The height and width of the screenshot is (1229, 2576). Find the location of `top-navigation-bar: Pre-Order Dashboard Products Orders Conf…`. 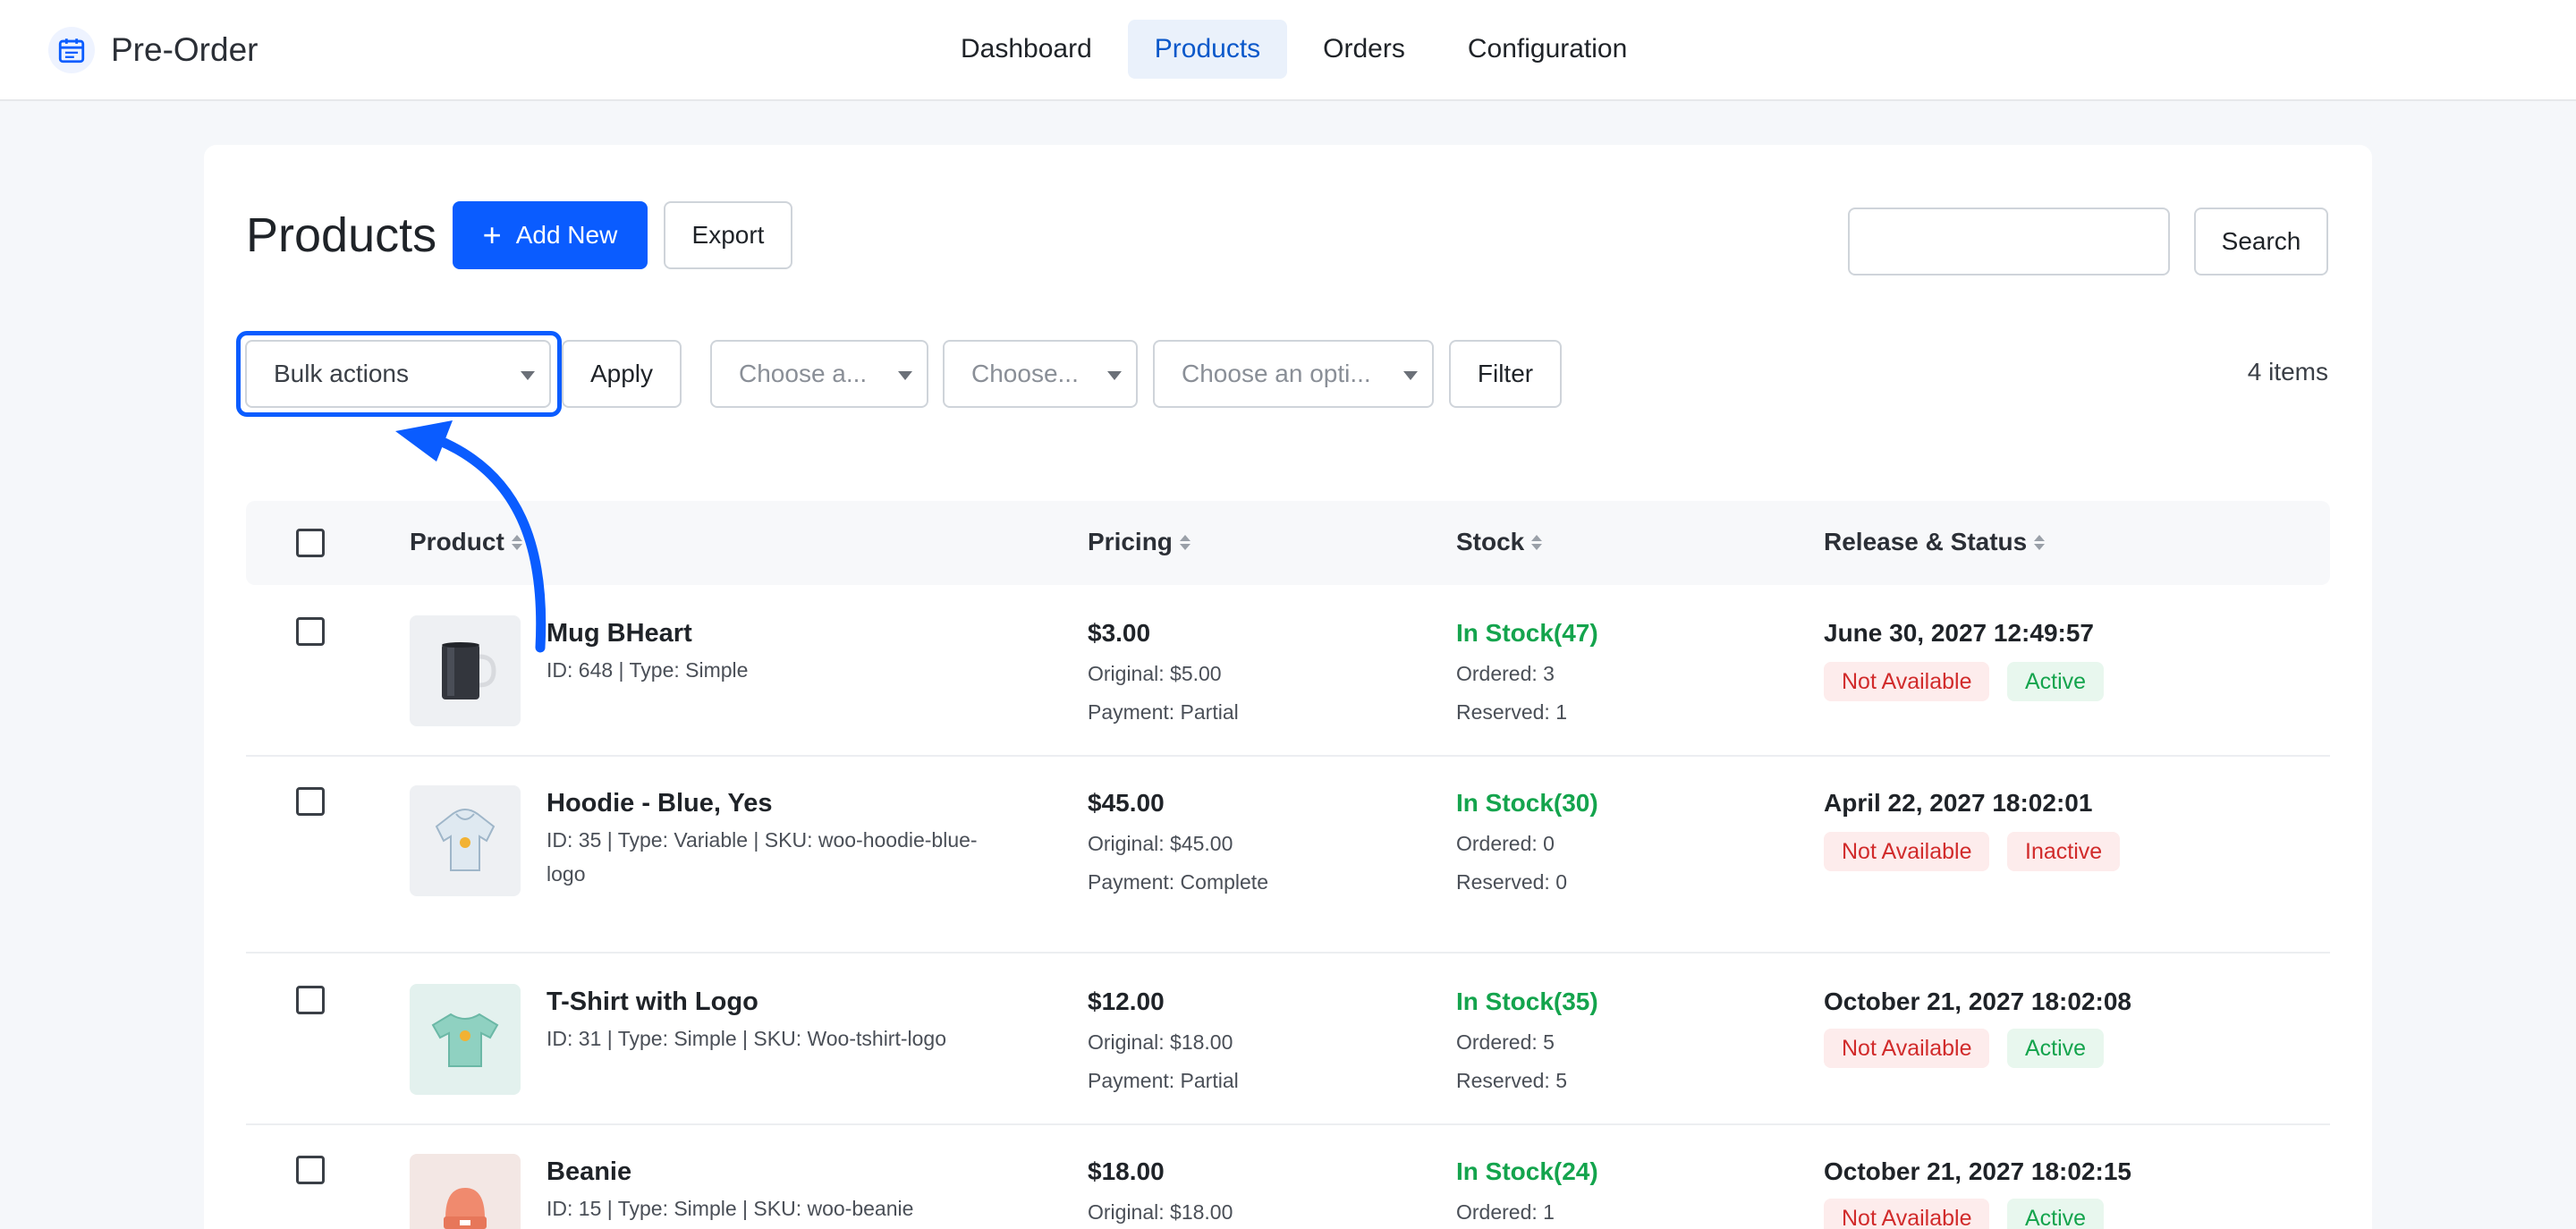

top-navigation-bar: Pre-Order Dashboard Products Orders Conf… is located at coordinates (1288, 50).